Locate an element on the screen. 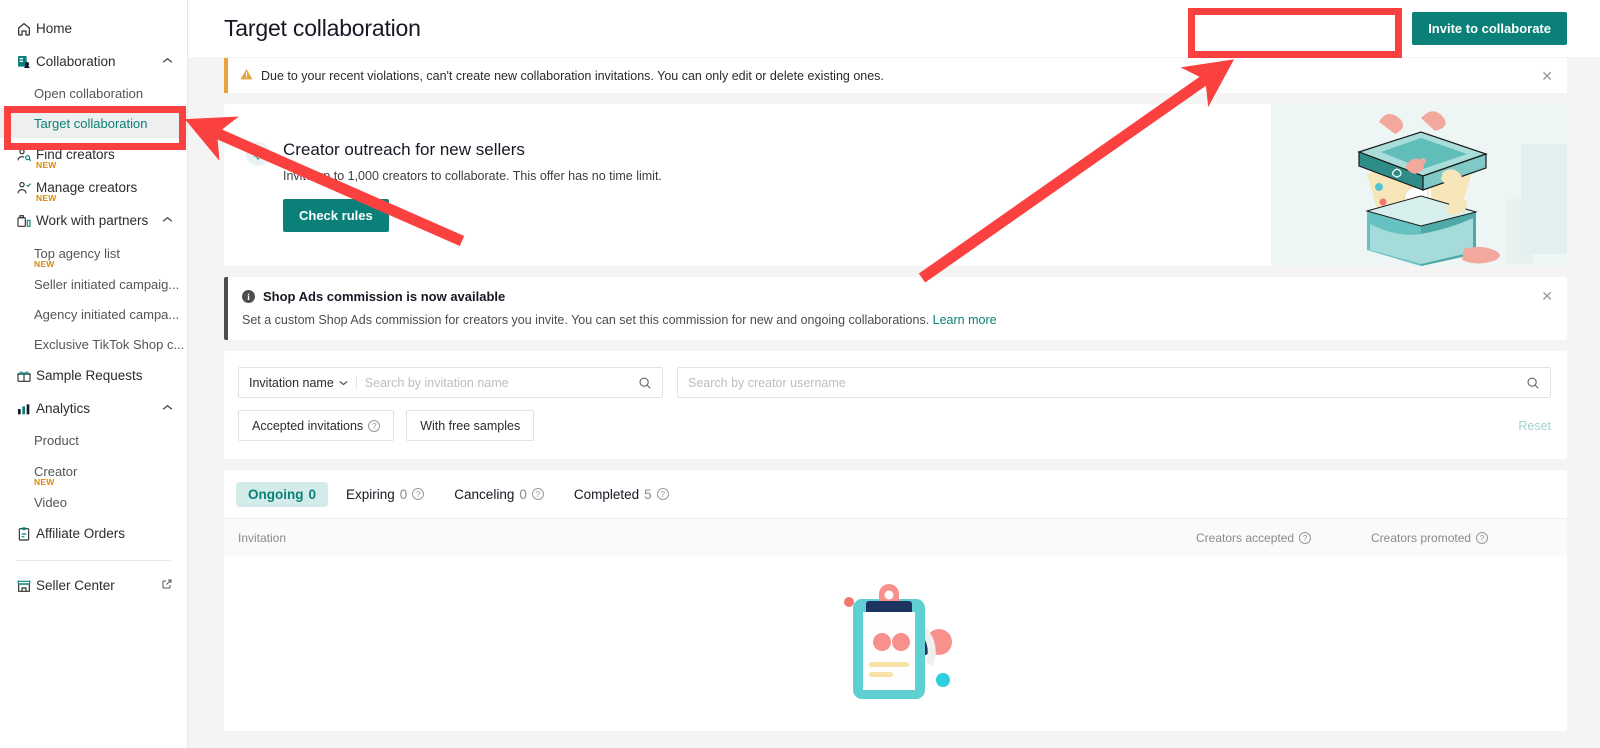 Image resolution: width=1600 pixels, height=748 pixels. sidebar-item-analytics: Analytics is located at coordinates (93, 408).